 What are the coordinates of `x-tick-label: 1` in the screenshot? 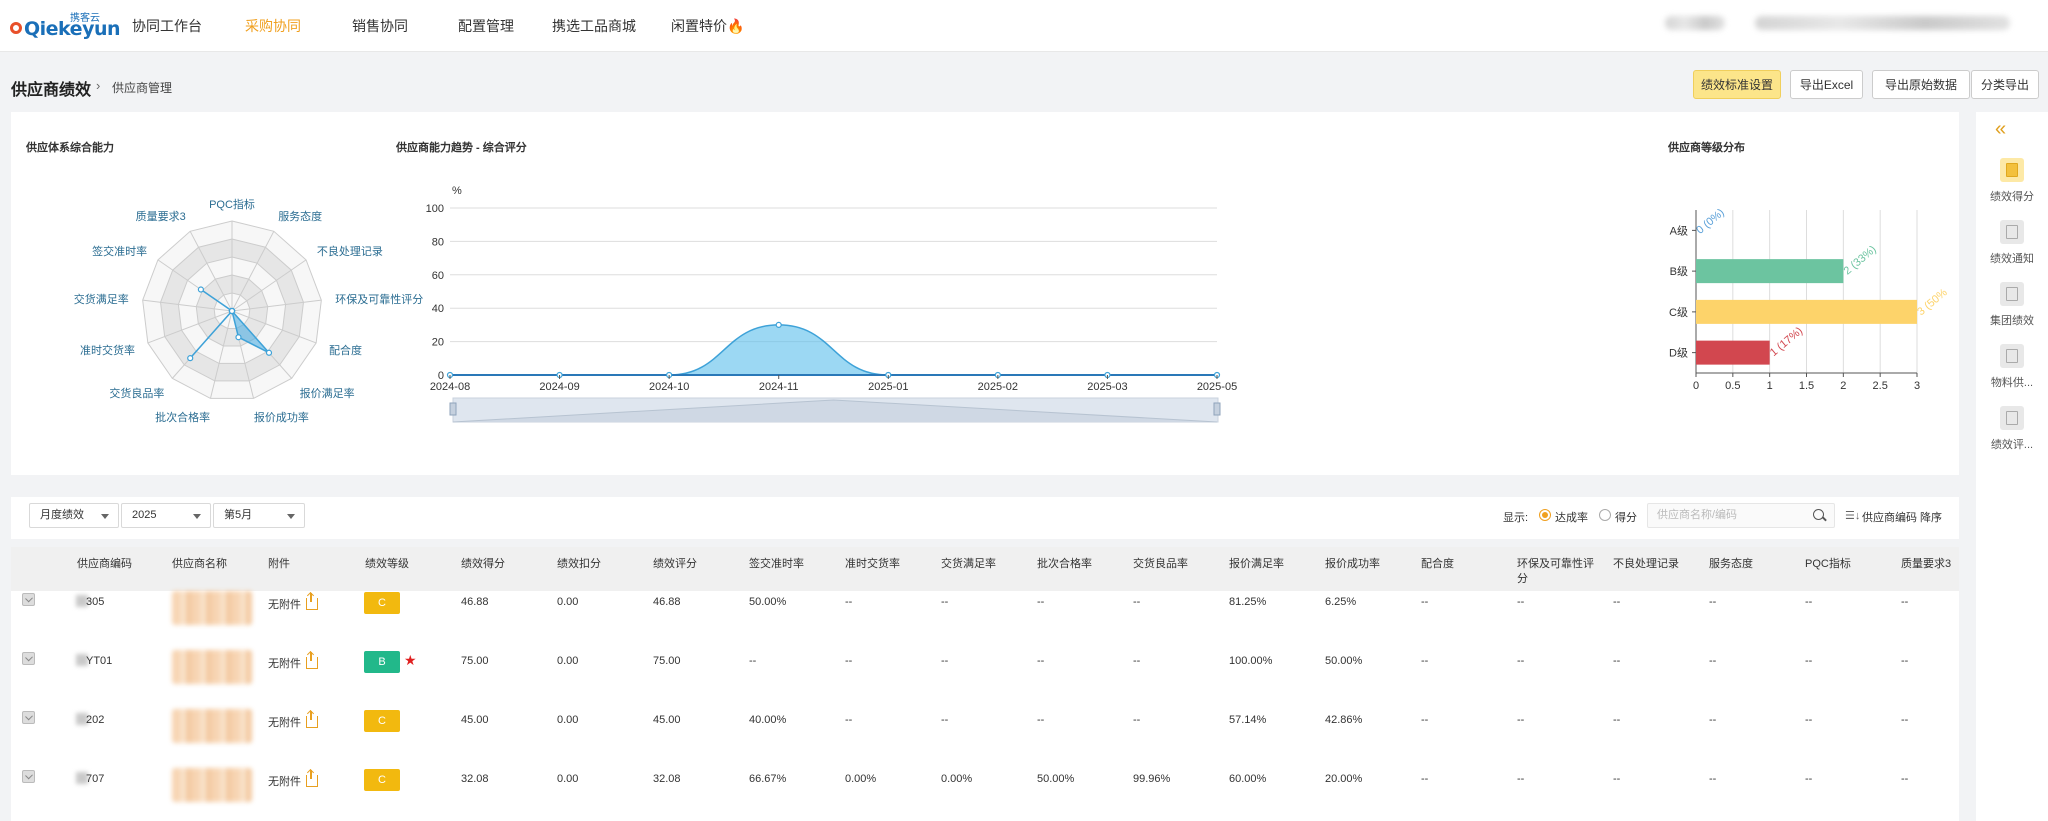 It's located at (1770, 386).